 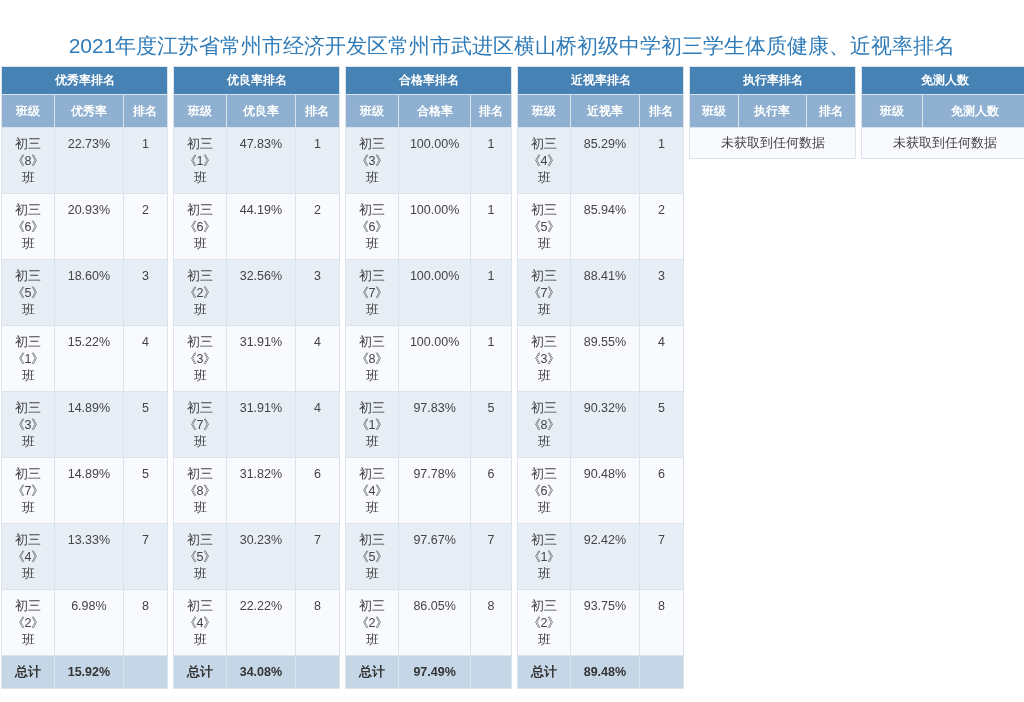 I want to click on table-cell: 31.91%, so click(x=261, y=358).